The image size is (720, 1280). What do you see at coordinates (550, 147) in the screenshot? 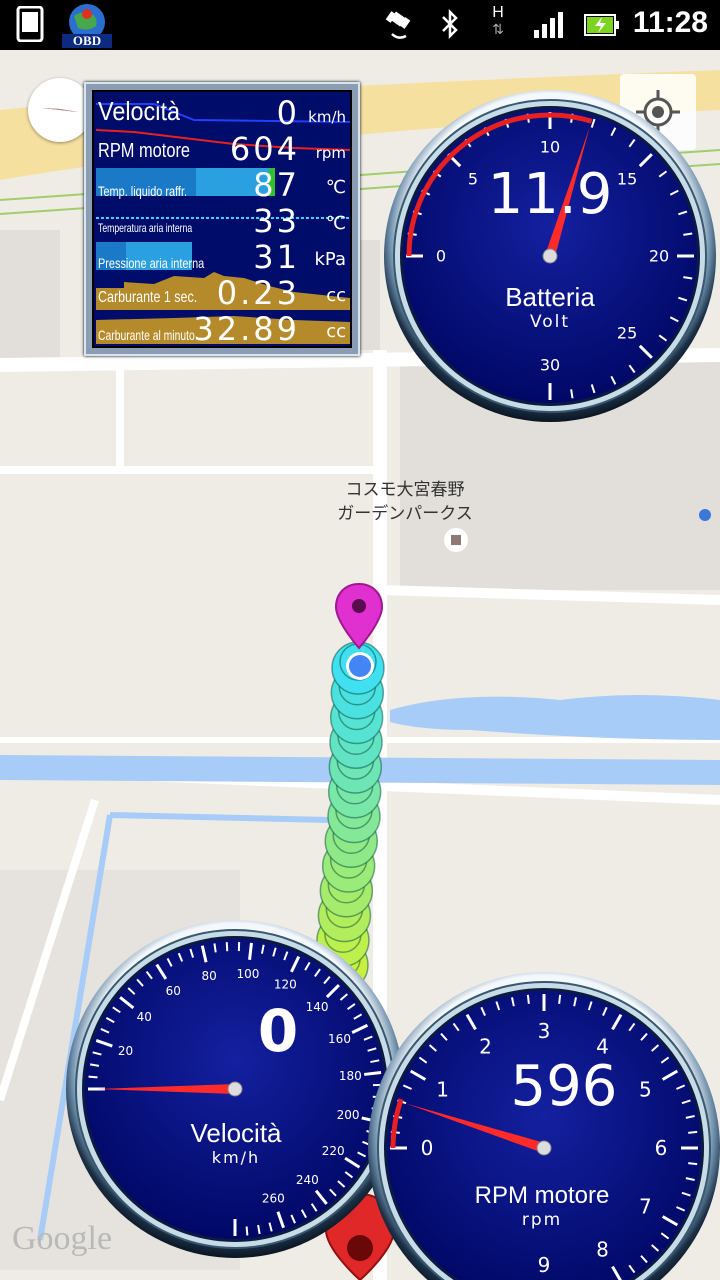
I see `gauge-tick-label: 10` at bounding box center [550, 147].